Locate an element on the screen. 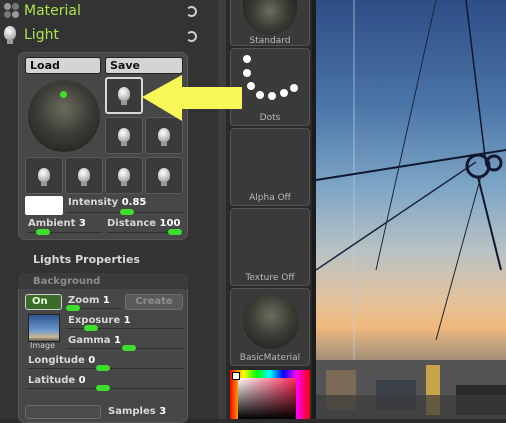  material-header: Material is located at coordinates (52, 11).